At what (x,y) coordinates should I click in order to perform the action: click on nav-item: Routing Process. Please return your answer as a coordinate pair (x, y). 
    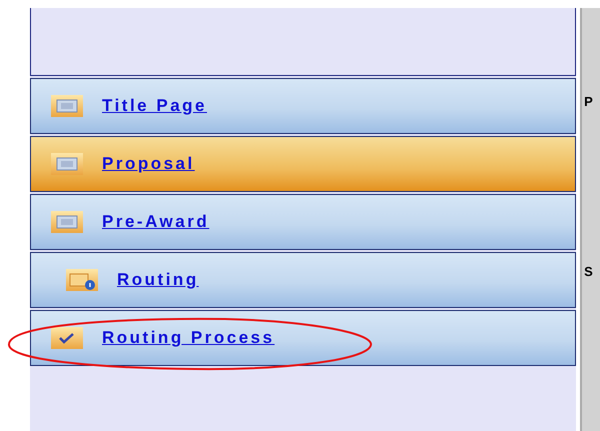
    Looking at the image, I should click on (303, 338).